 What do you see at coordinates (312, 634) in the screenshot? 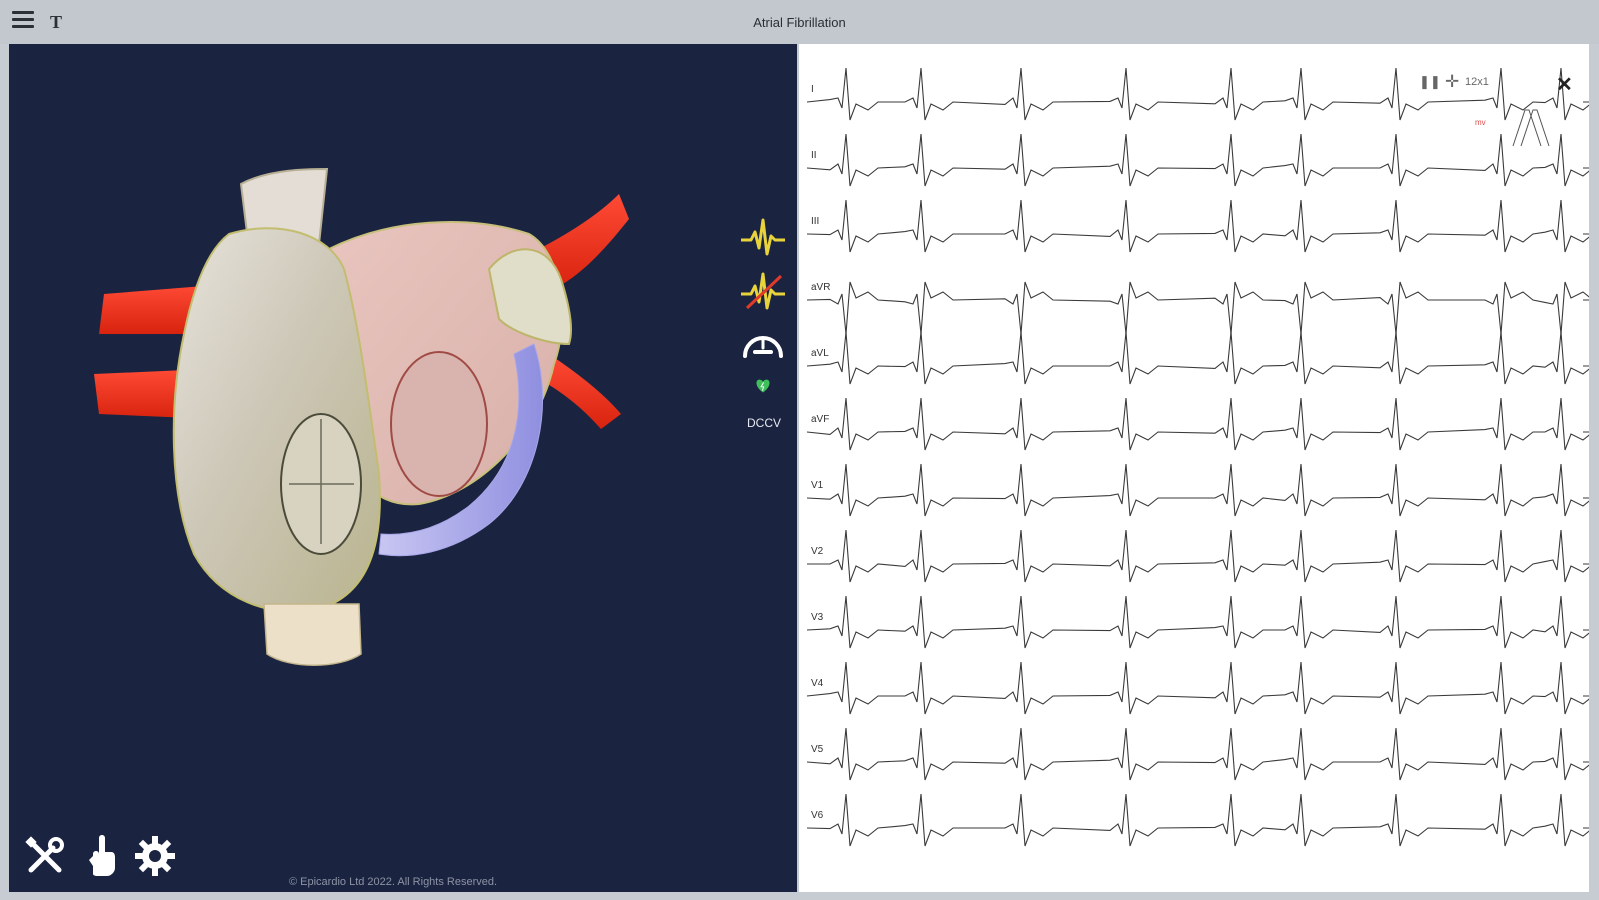
I see `ivc-stump` at bounding box center [312, 634].